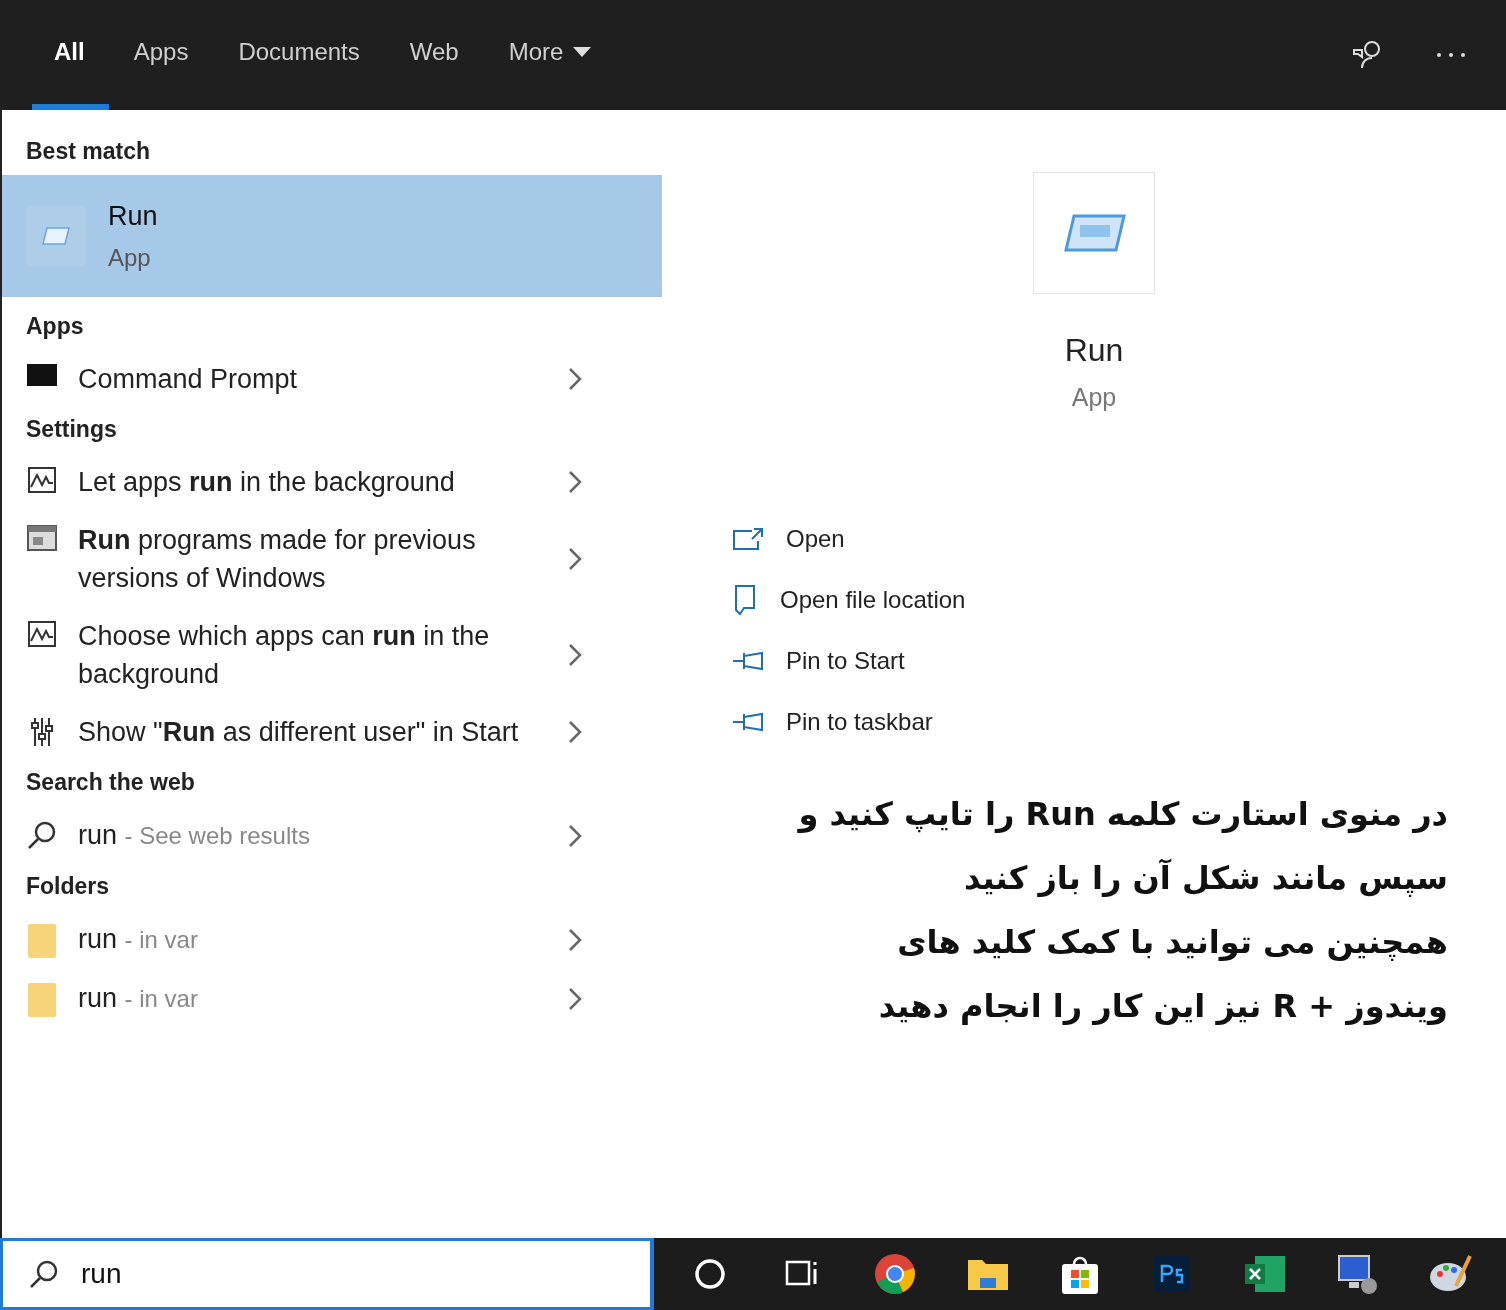 This screenshot has height=1310, width=1506. I want to click on monitor-icon, so click(1357, 1274).